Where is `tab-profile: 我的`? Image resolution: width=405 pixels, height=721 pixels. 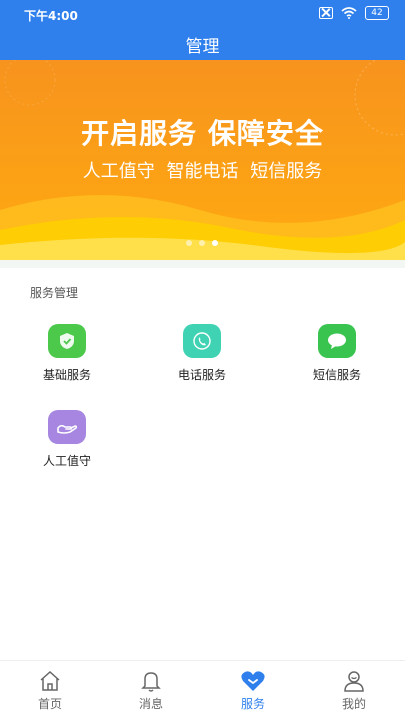
tab-profile: 我的 is located at coordinates (354, 689).